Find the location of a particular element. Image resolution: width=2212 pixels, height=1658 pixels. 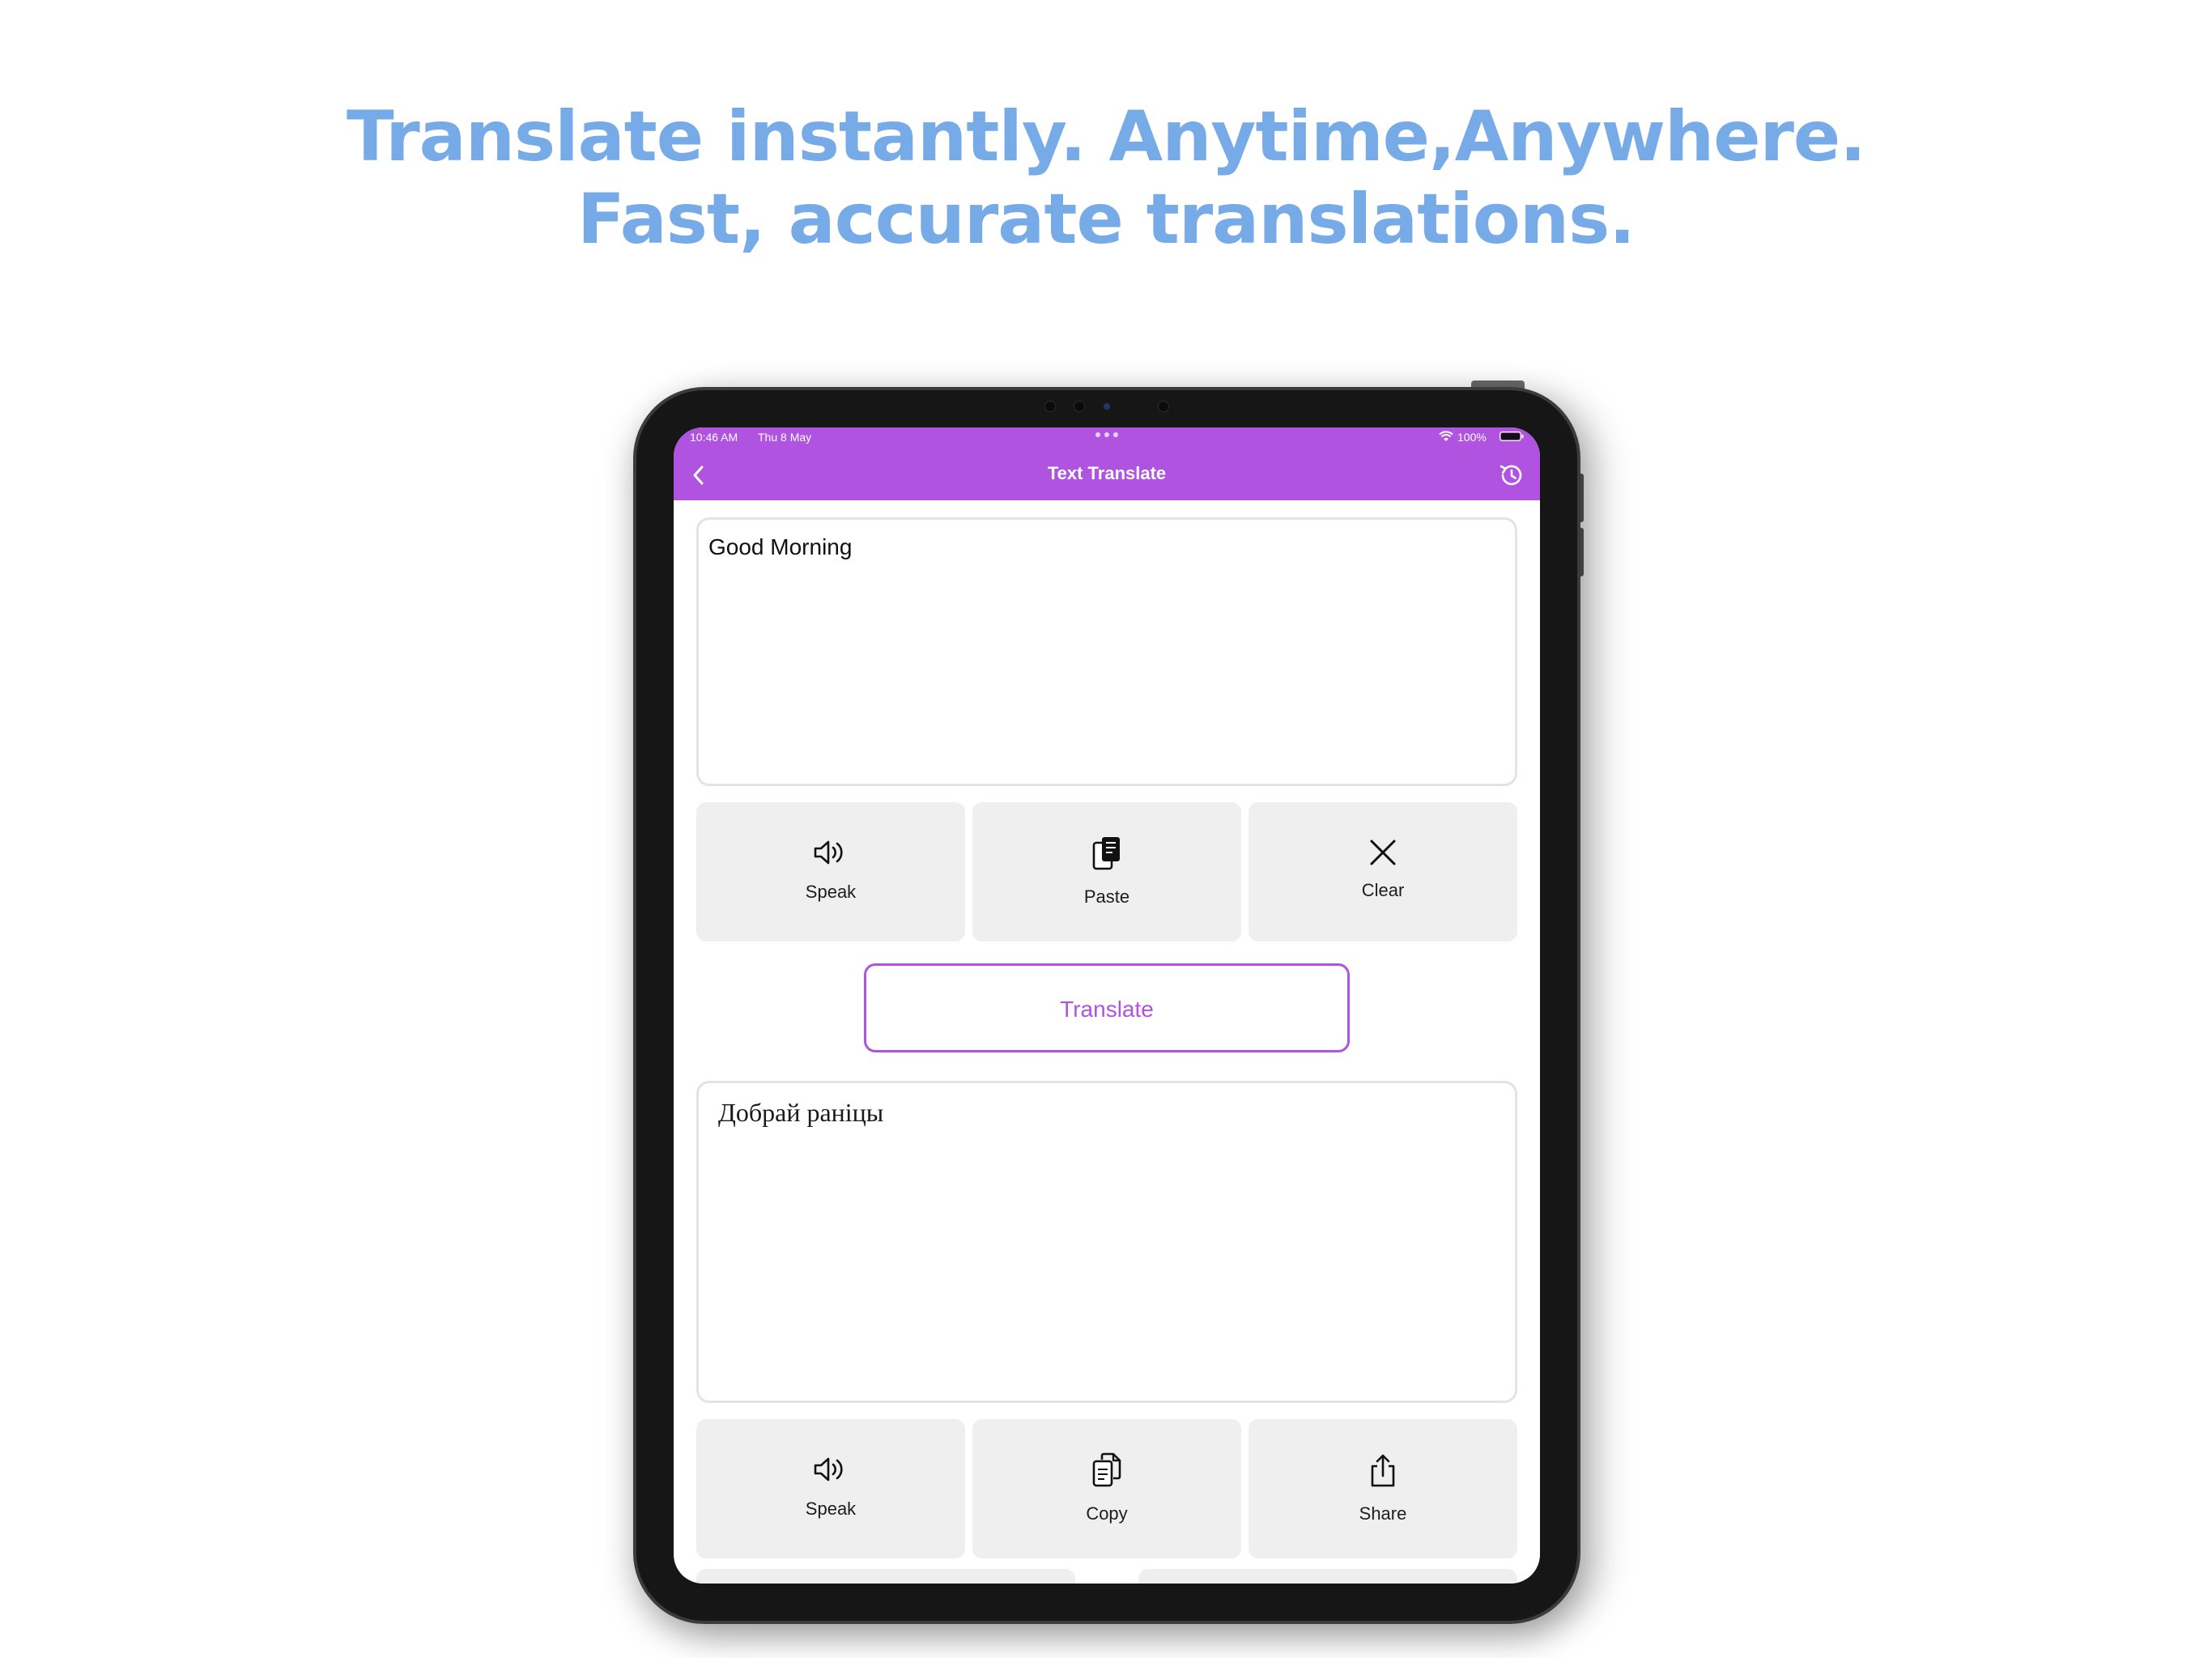

paste-label: Paste is located at coordinates (1106, 896).